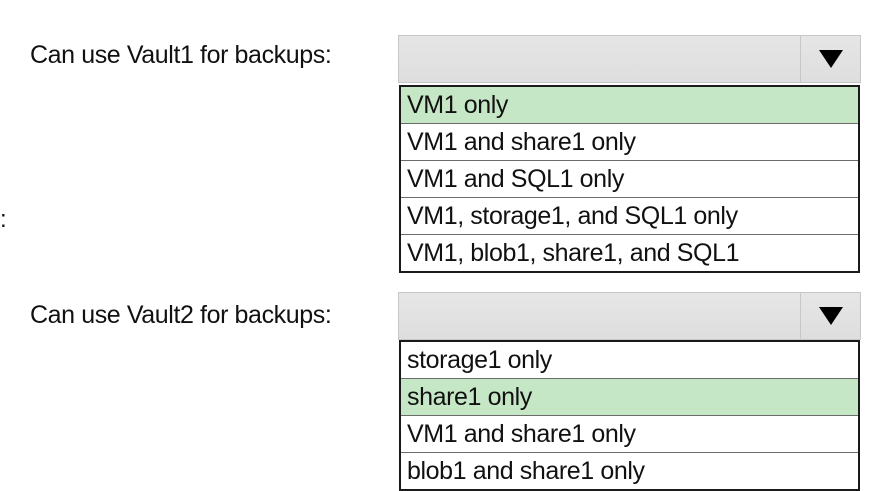 The height and width of the screenshot is (491, 894). I want to click on vault2-option-blob1-share1: blob1 and share1 only, so click(629, 471).